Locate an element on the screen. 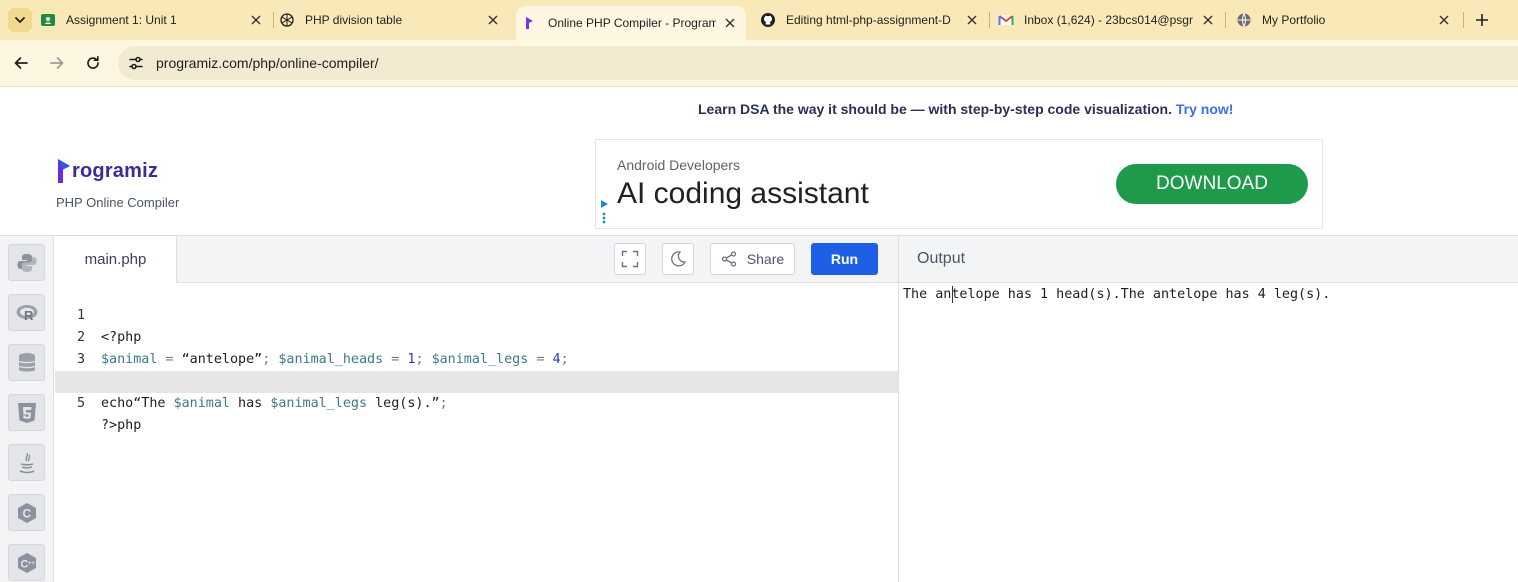 This screenshot has width=1518, height=582. sql-icon is located at coordinates (26, 362).